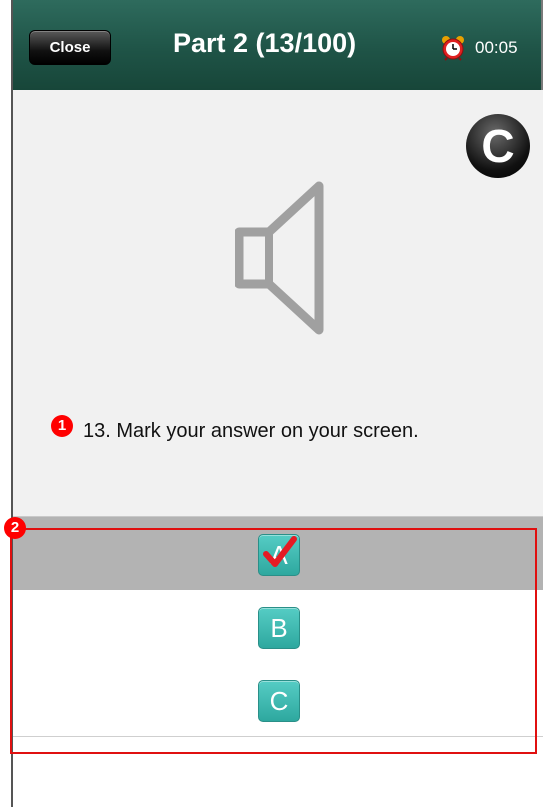 The image size is (543, 807). I want to click on alarm-clock-icon, so click(453, 48).